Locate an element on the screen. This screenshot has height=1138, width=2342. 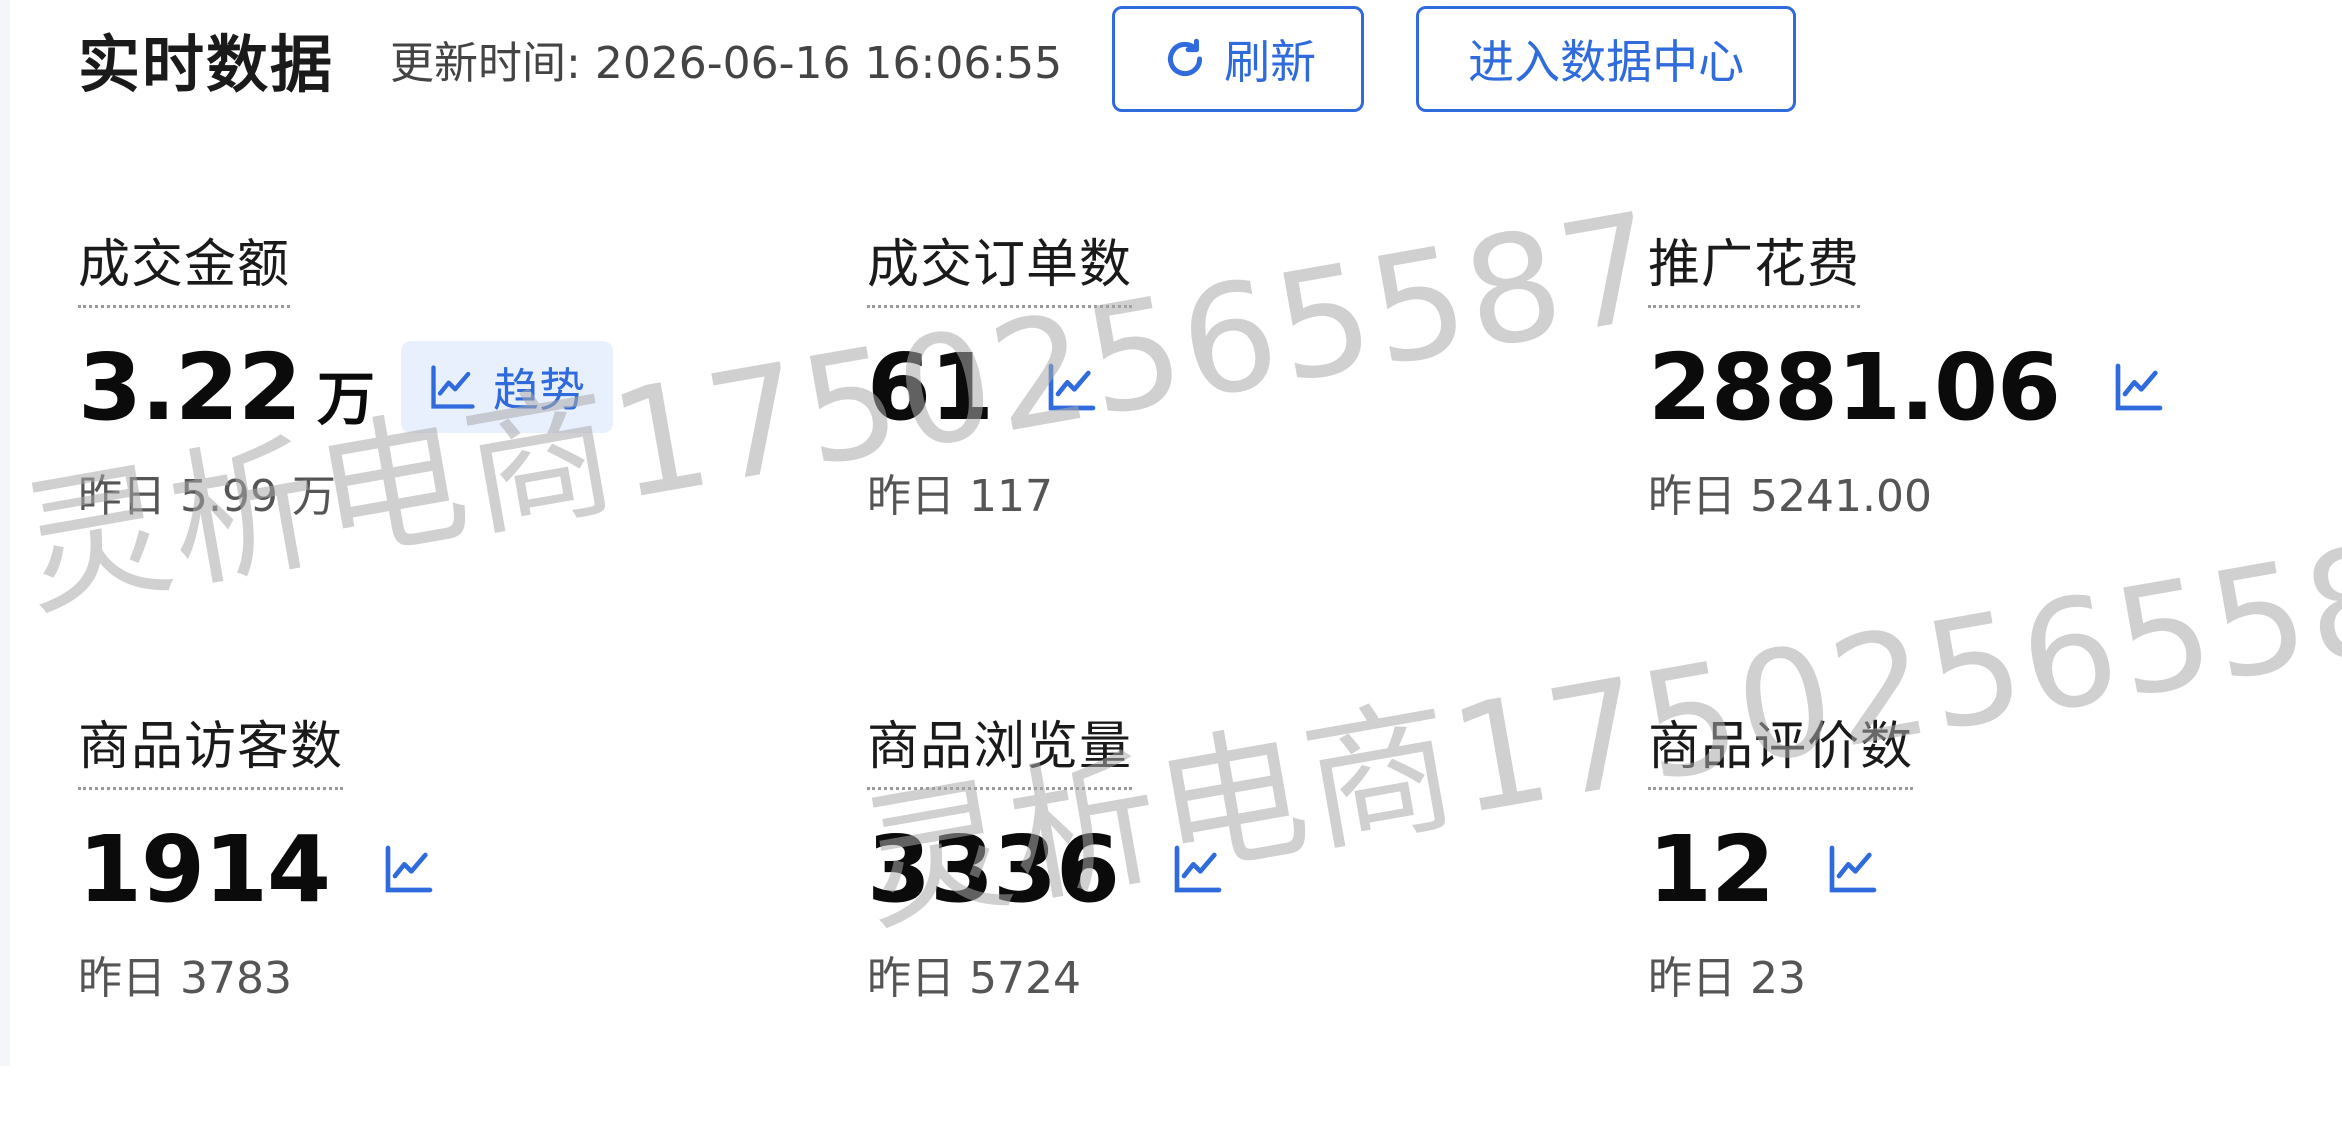
page-title: 实时数据 is located at coordinates (206, 64).